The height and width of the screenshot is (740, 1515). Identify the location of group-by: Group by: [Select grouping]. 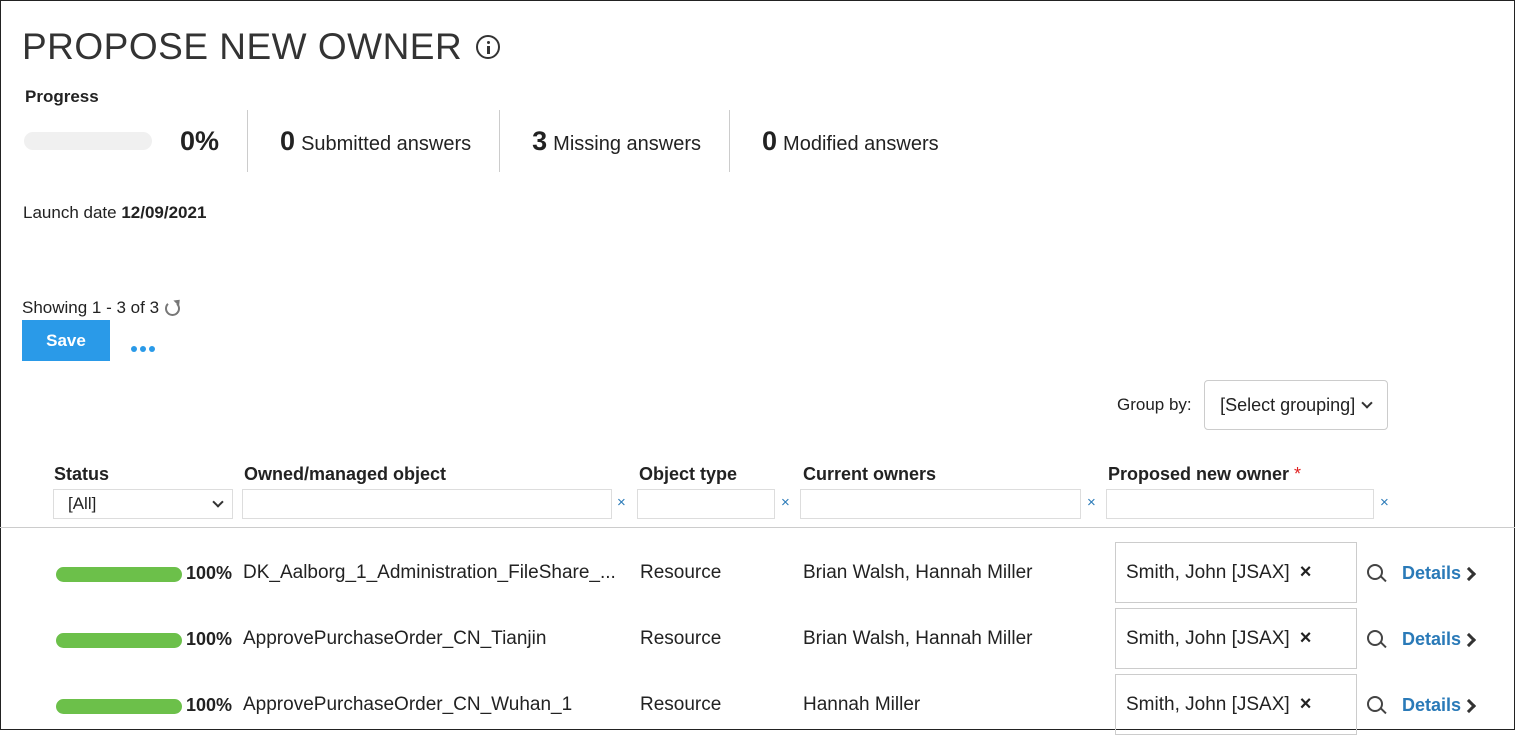
(1252, 405).